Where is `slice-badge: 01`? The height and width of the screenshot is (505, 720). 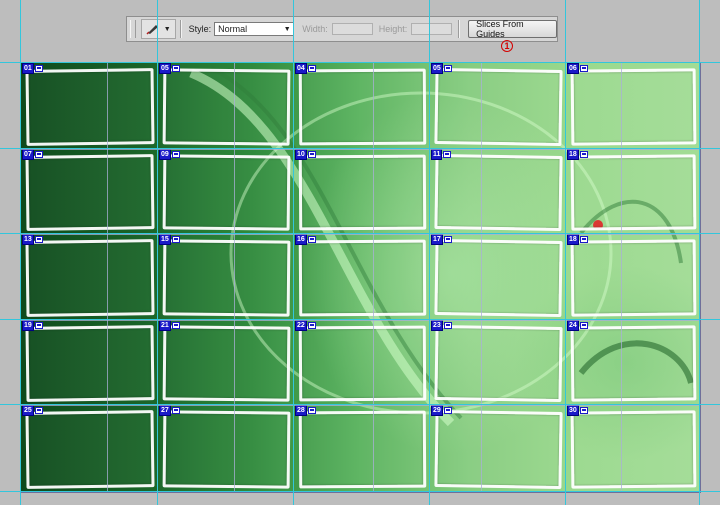
slice-badge: 01 is located at coordinates (32, 68).